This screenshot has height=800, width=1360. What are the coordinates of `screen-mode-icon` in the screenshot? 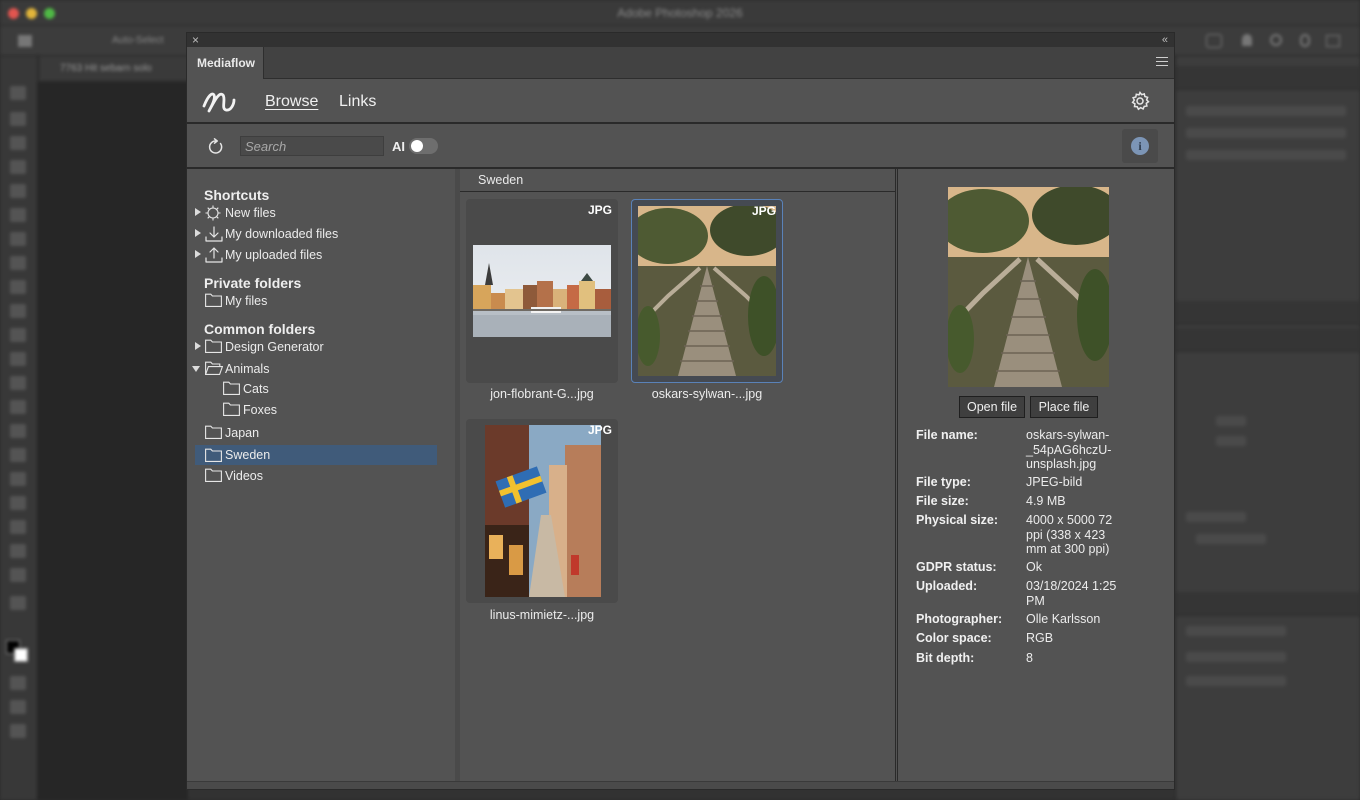 It's located at (18, 707).